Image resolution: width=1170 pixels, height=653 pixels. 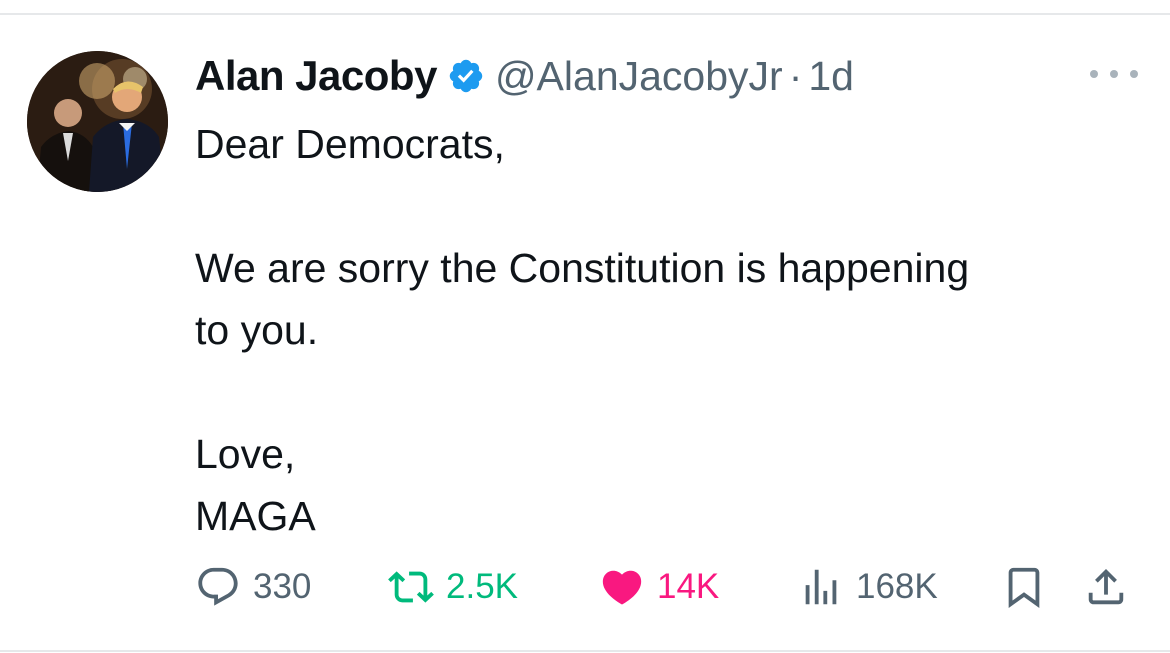 I want to click on bookmark-button, so click(x=1024, y=587).